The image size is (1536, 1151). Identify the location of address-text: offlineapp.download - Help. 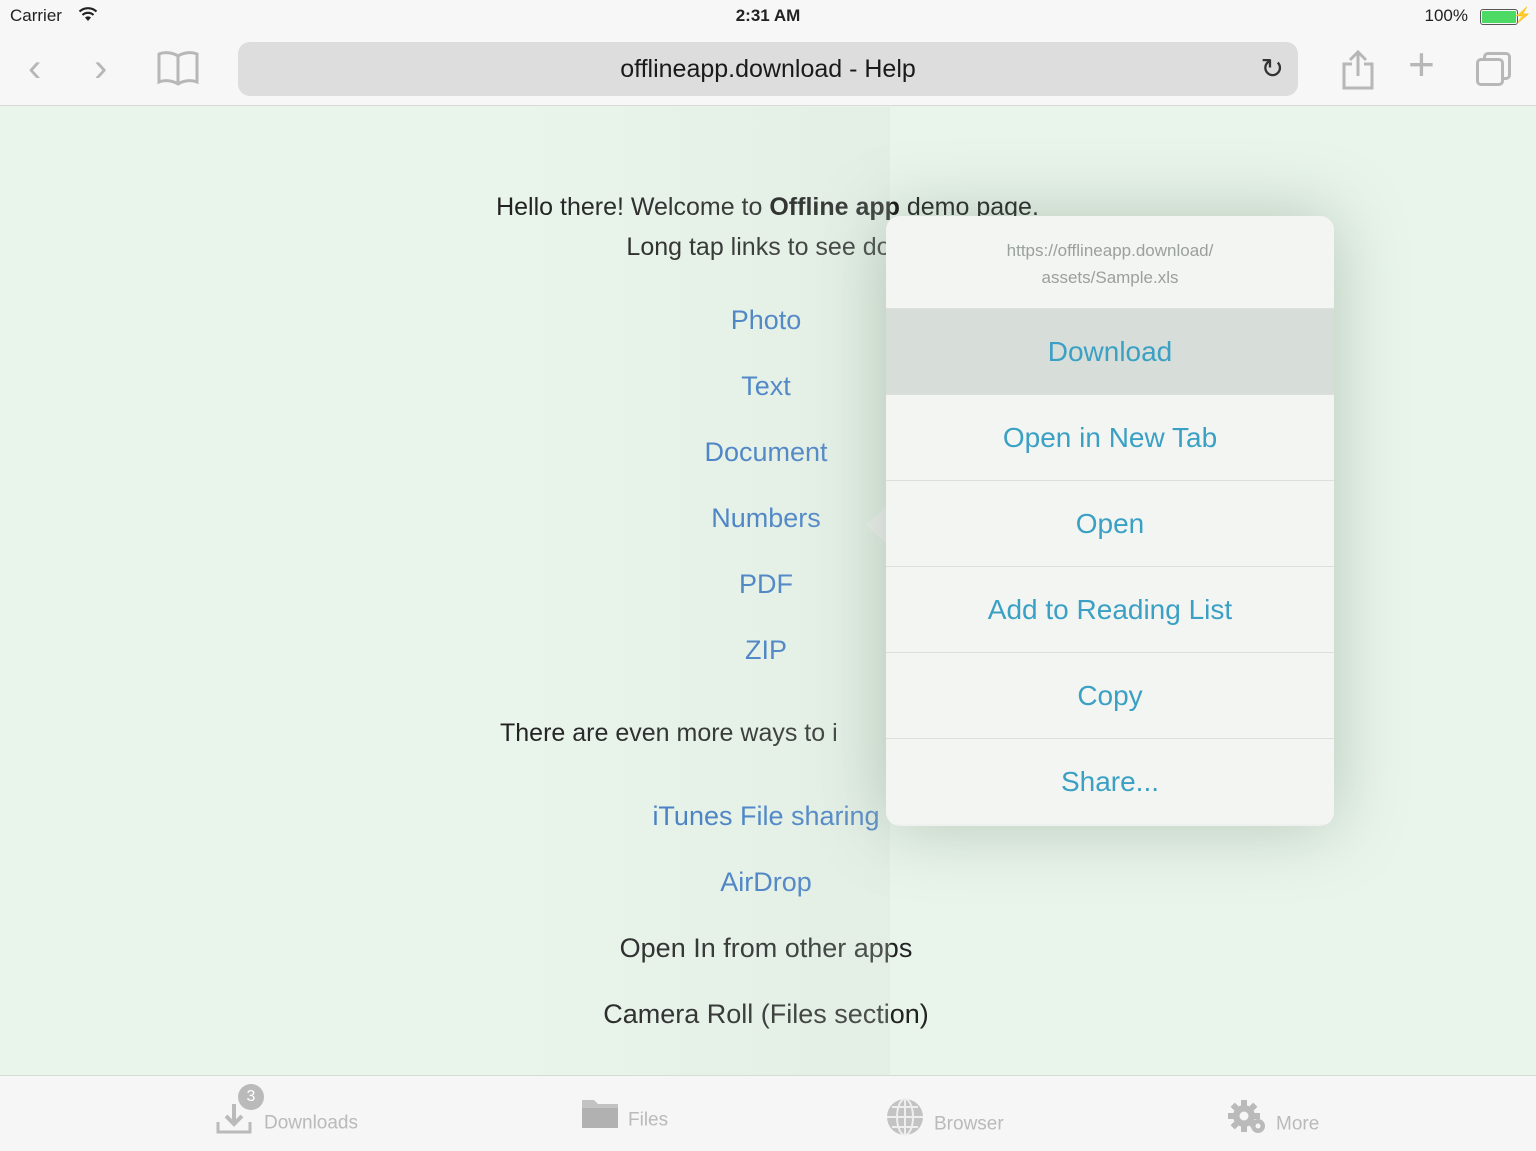
(768, 69).